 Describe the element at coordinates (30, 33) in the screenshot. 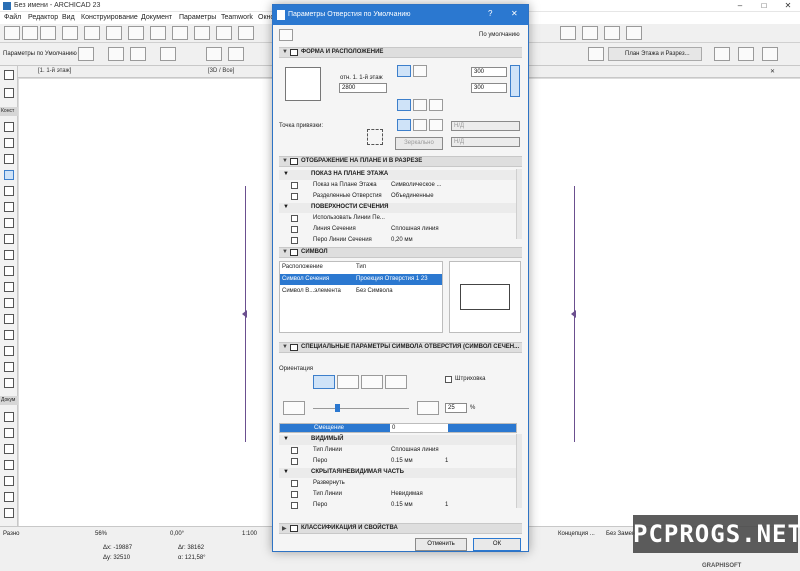

I see `open-file-icon` at that location.